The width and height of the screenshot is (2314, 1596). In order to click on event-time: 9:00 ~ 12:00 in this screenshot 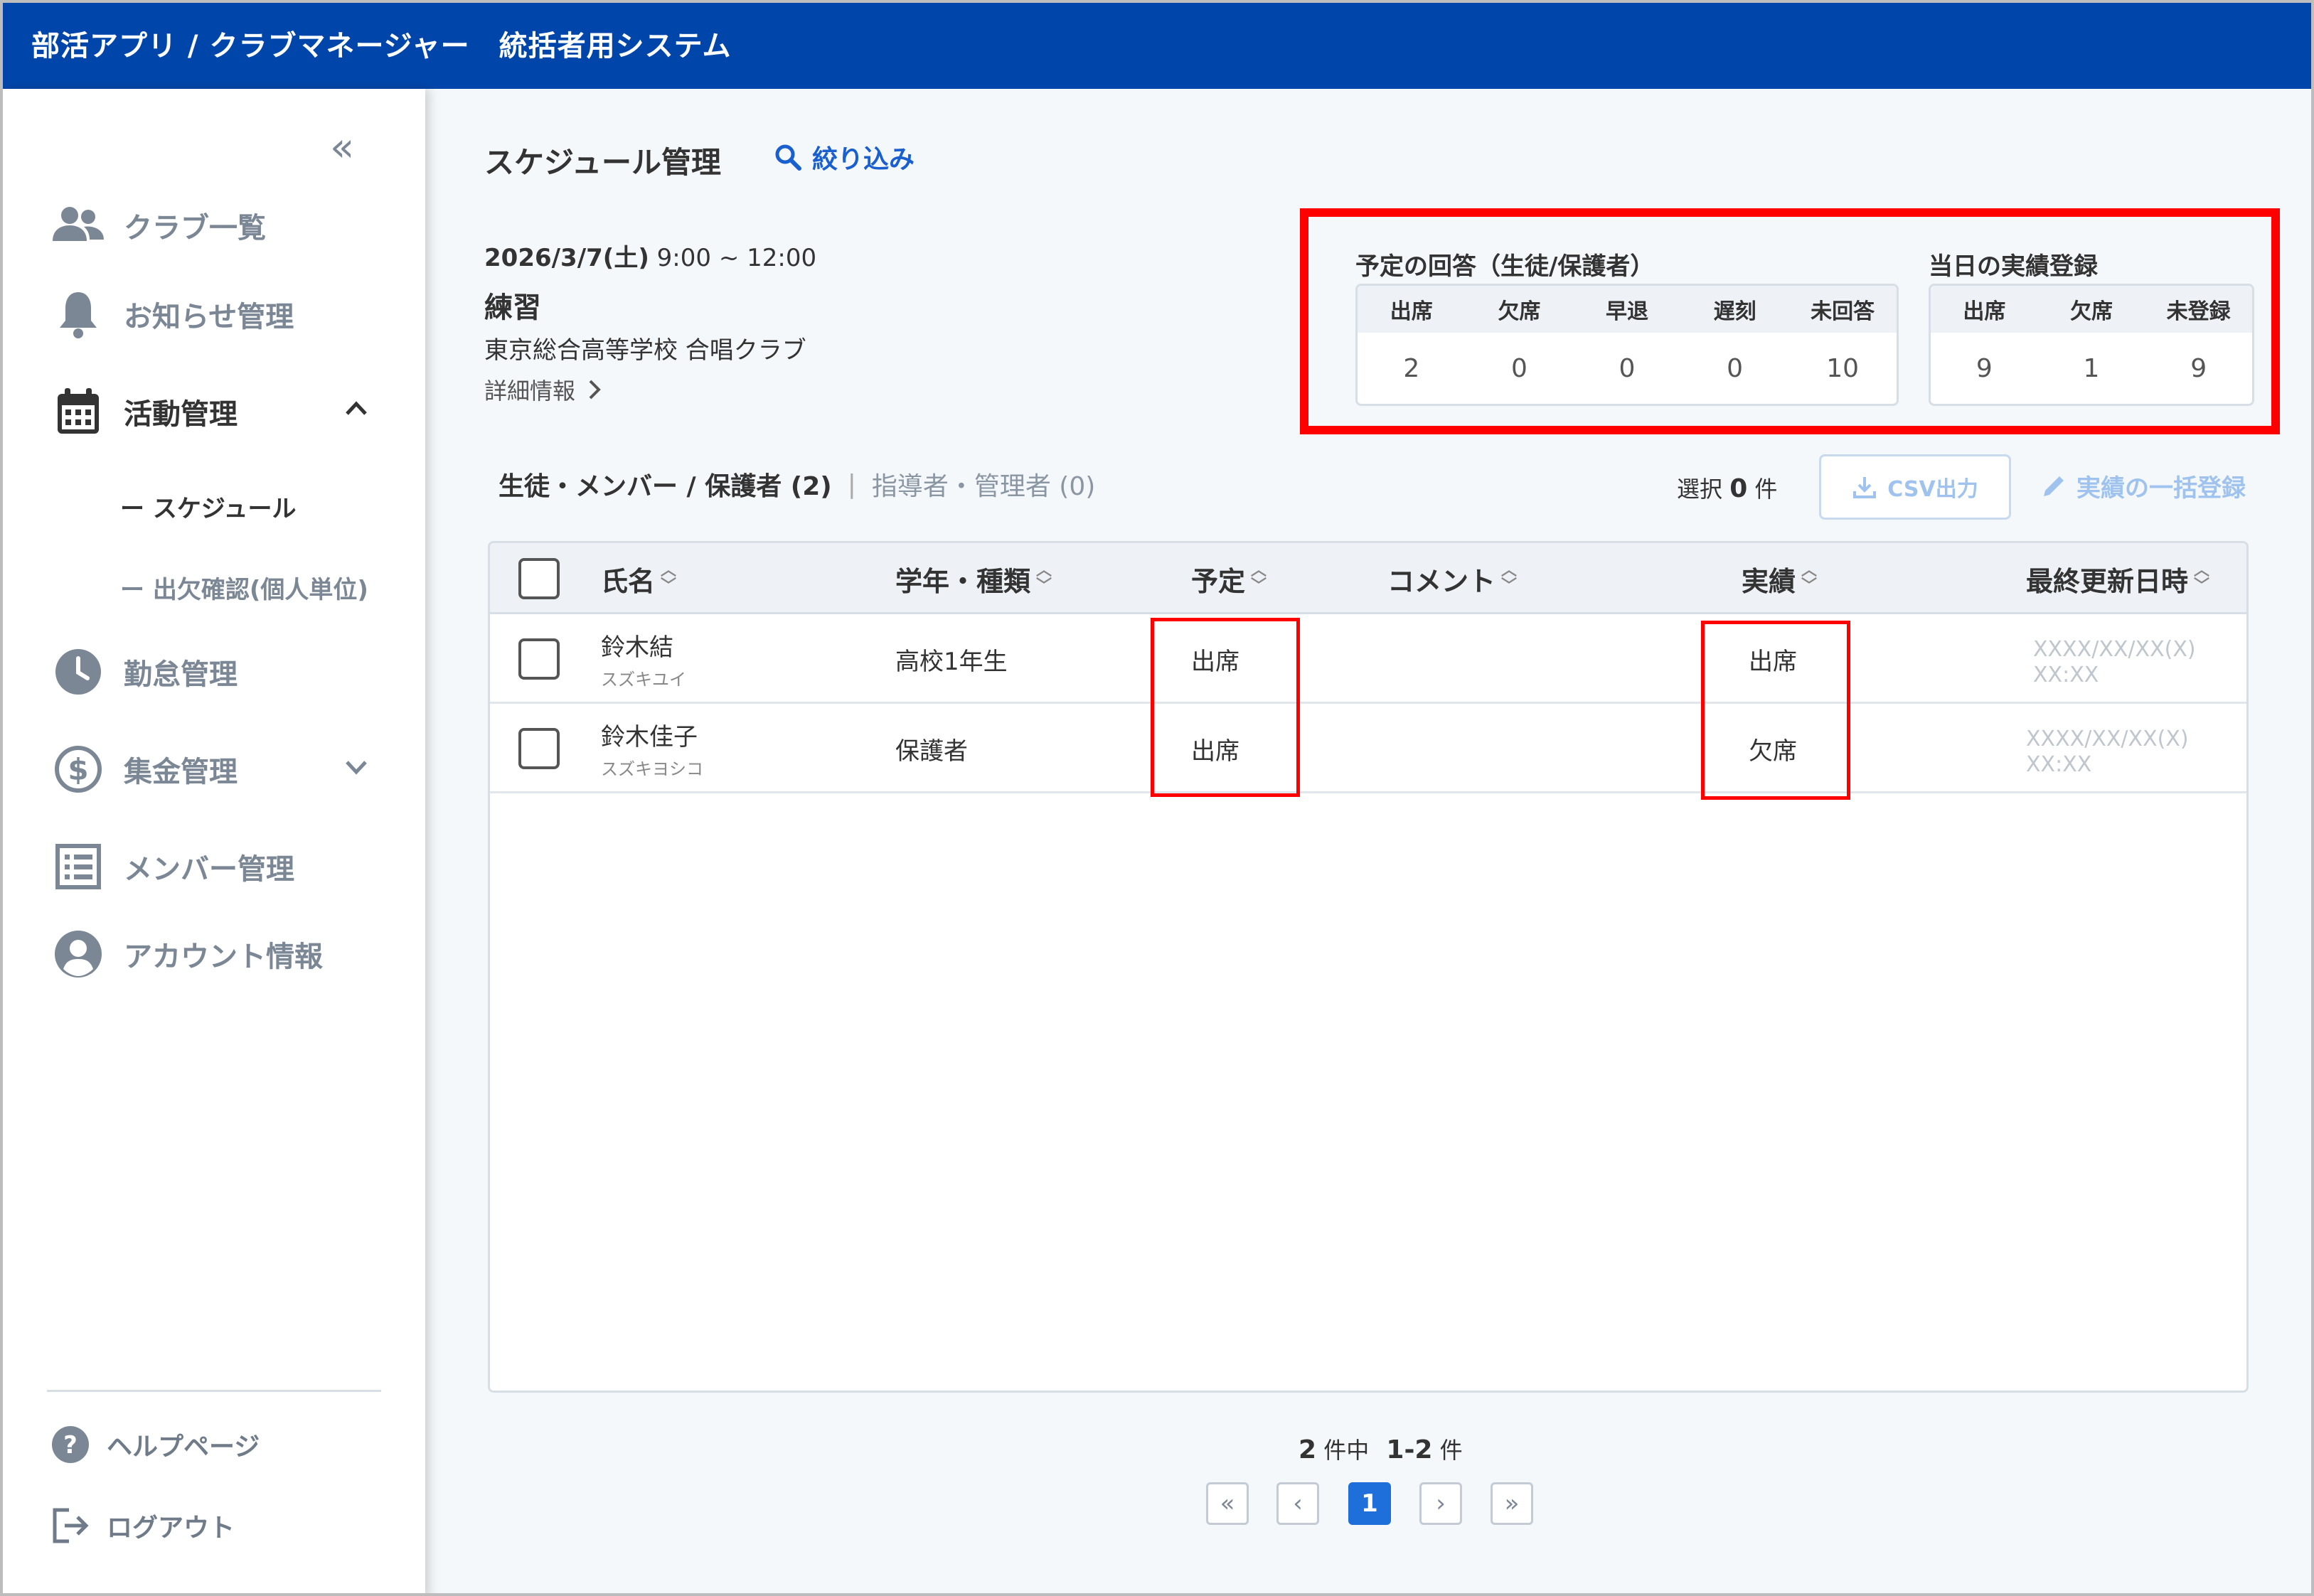, I will do `click(736, 258)`.